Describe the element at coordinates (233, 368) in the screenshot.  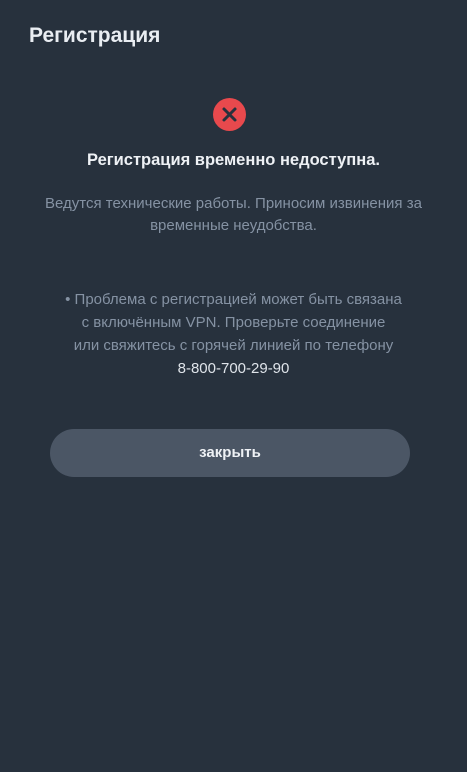
I see `hotline-phone: 8-800-700-29-90` at that location.